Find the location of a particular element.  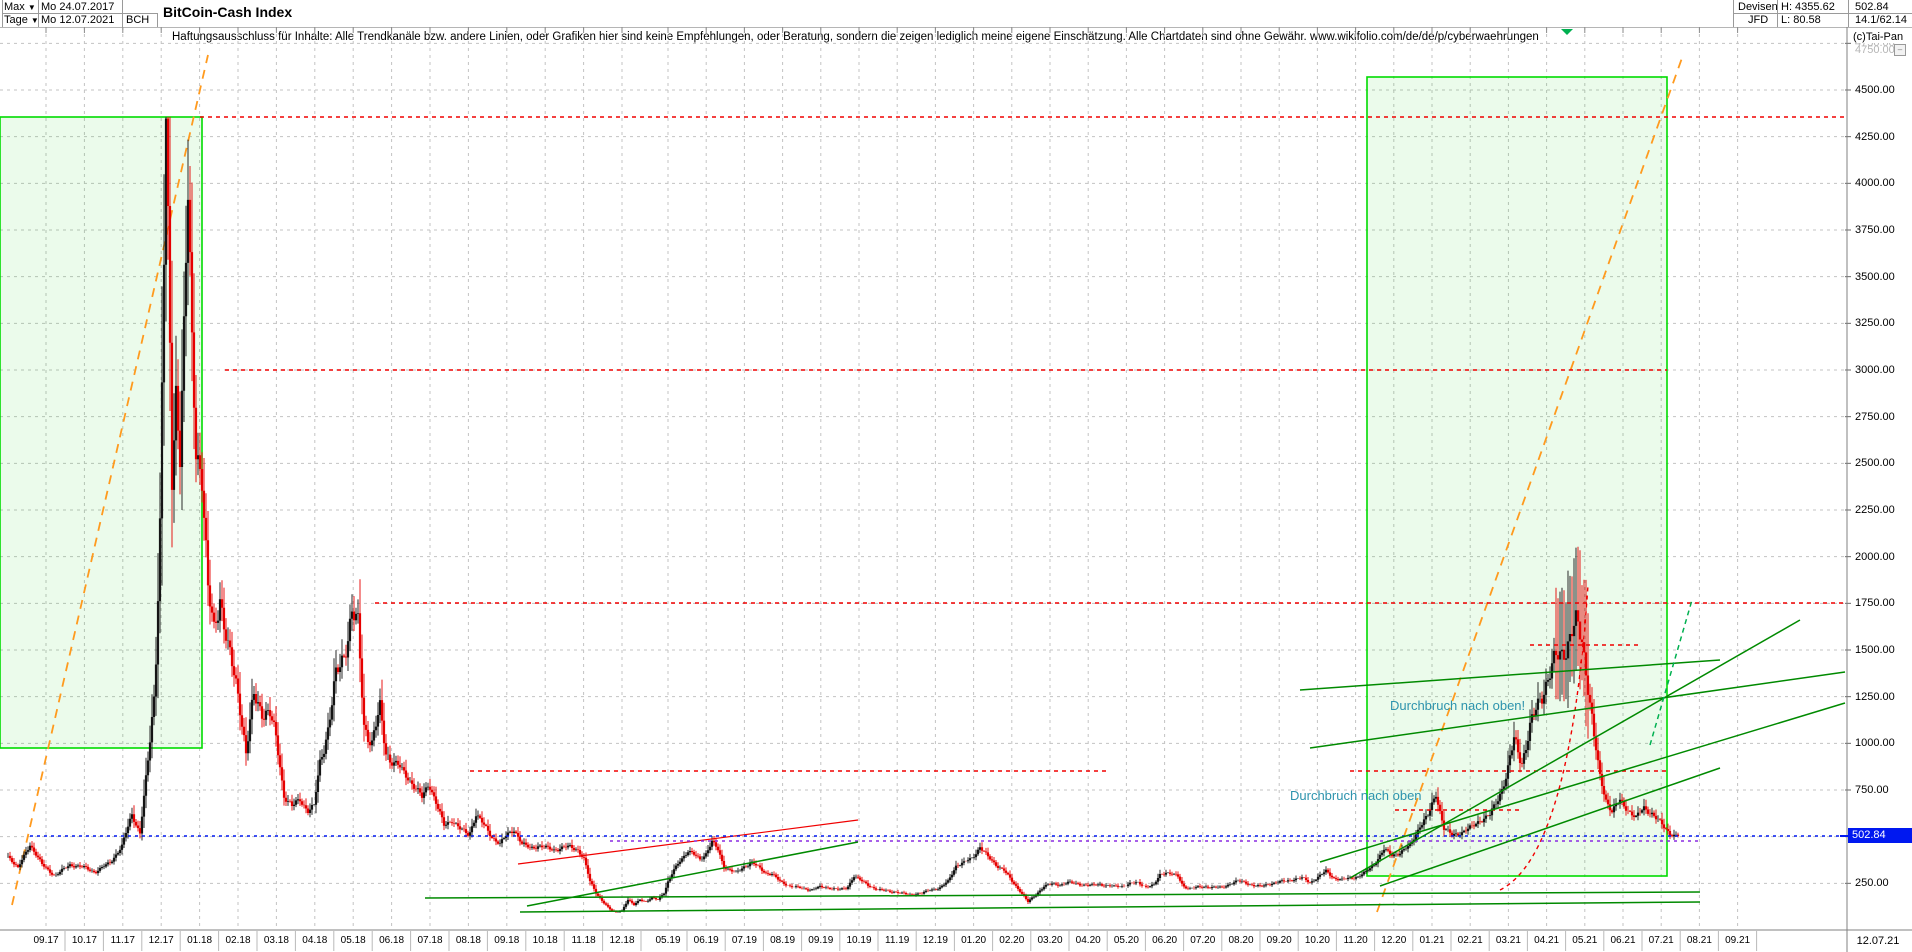

x-axis-label: 10.17 is located at coordinates (84, 940).